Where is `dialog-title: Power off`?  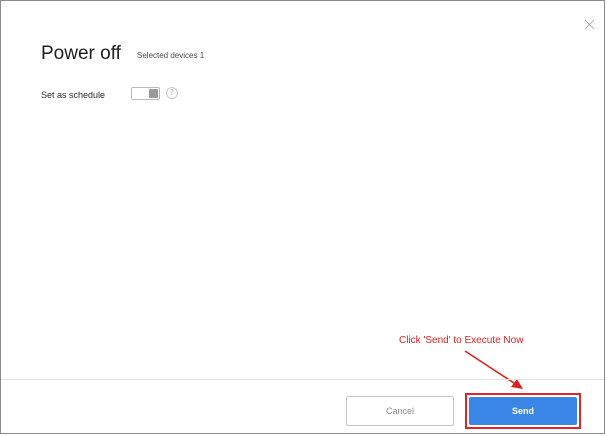 dialog-title: Power off is located at coordinates (81, 53).